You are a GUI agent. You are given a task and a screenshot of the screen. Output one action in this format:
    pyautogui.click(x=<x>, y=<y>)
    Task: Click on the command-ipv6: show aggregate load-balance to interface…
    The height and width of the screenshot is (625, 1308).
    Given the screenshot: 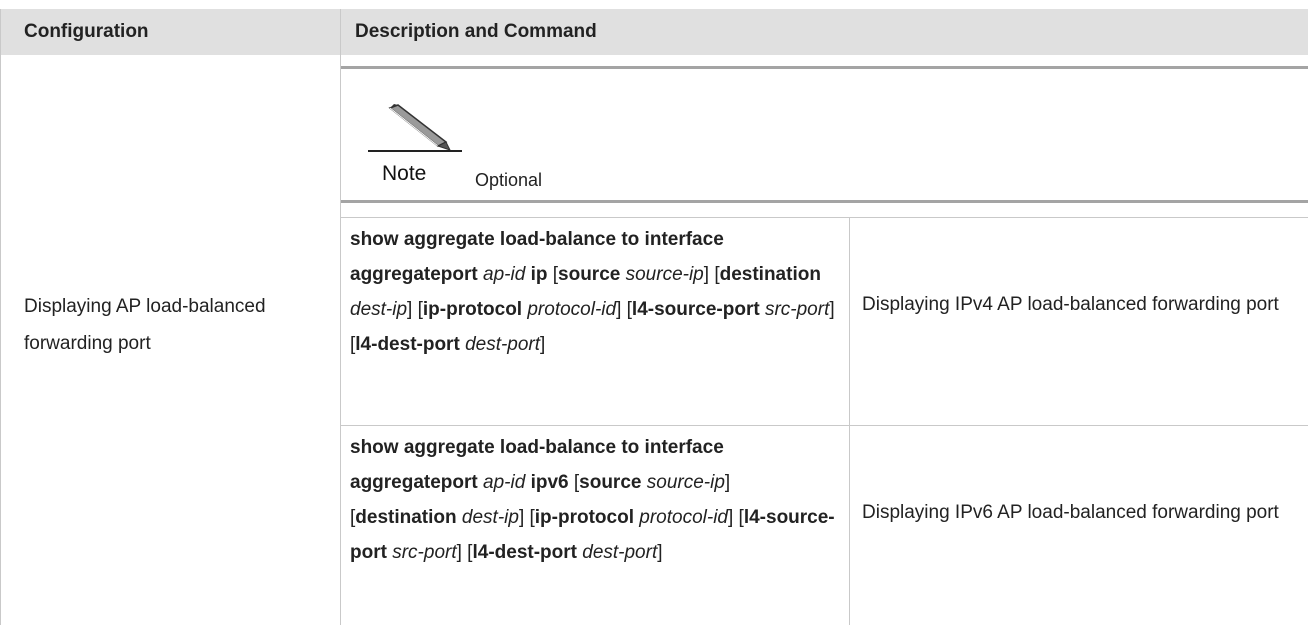 What is the action you would take?
    pyautogui.click(x=595, y=500)
    